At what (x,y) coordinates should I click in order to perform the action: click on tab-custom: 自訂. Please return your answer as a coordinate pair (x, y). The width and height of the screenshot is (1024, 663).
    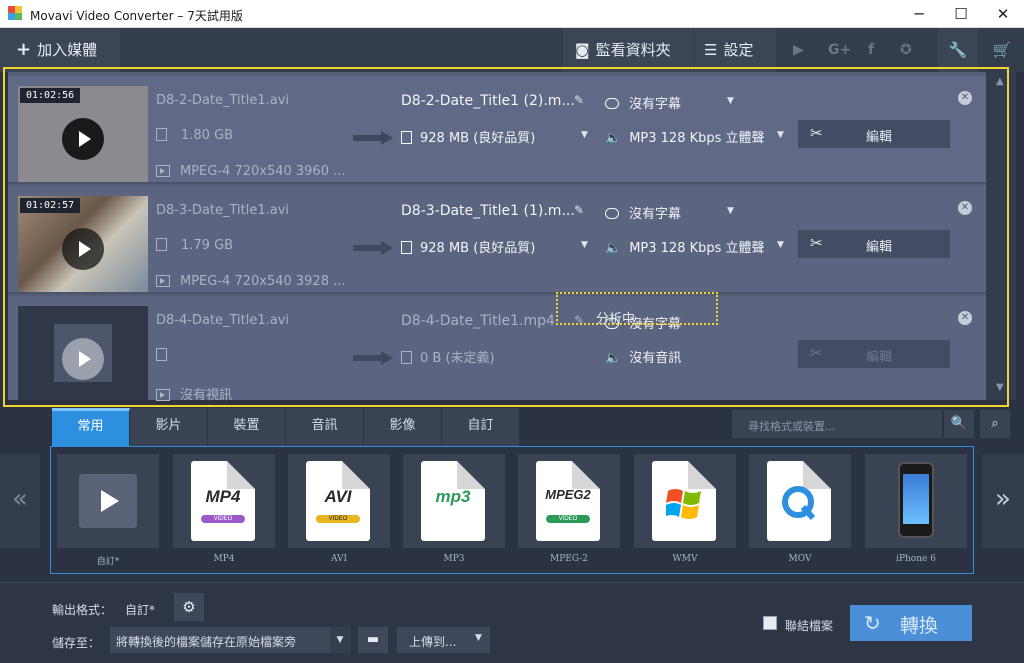
    Looking at the image, I should click on (481, 427).